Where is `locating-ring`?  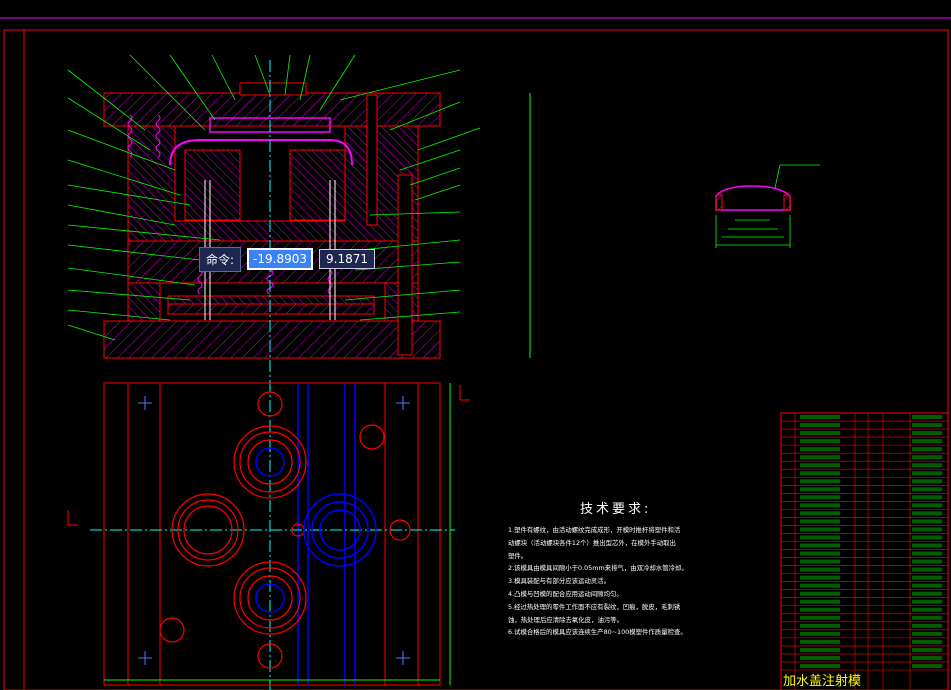 locating-ring is located at coordinates (273, 89).